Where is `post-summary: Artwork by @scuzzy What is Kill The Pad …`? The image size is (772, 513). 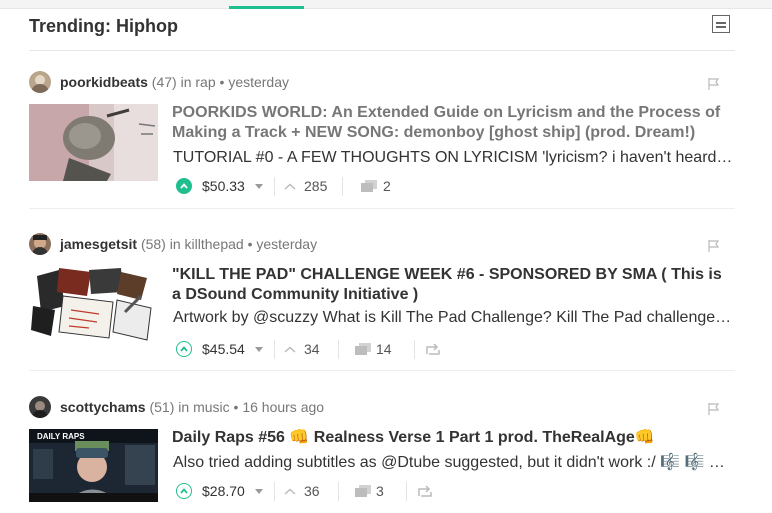
post-summary: Artwork by @scuzzy What is Kill The Pad … is located at coordinates (453, 318).